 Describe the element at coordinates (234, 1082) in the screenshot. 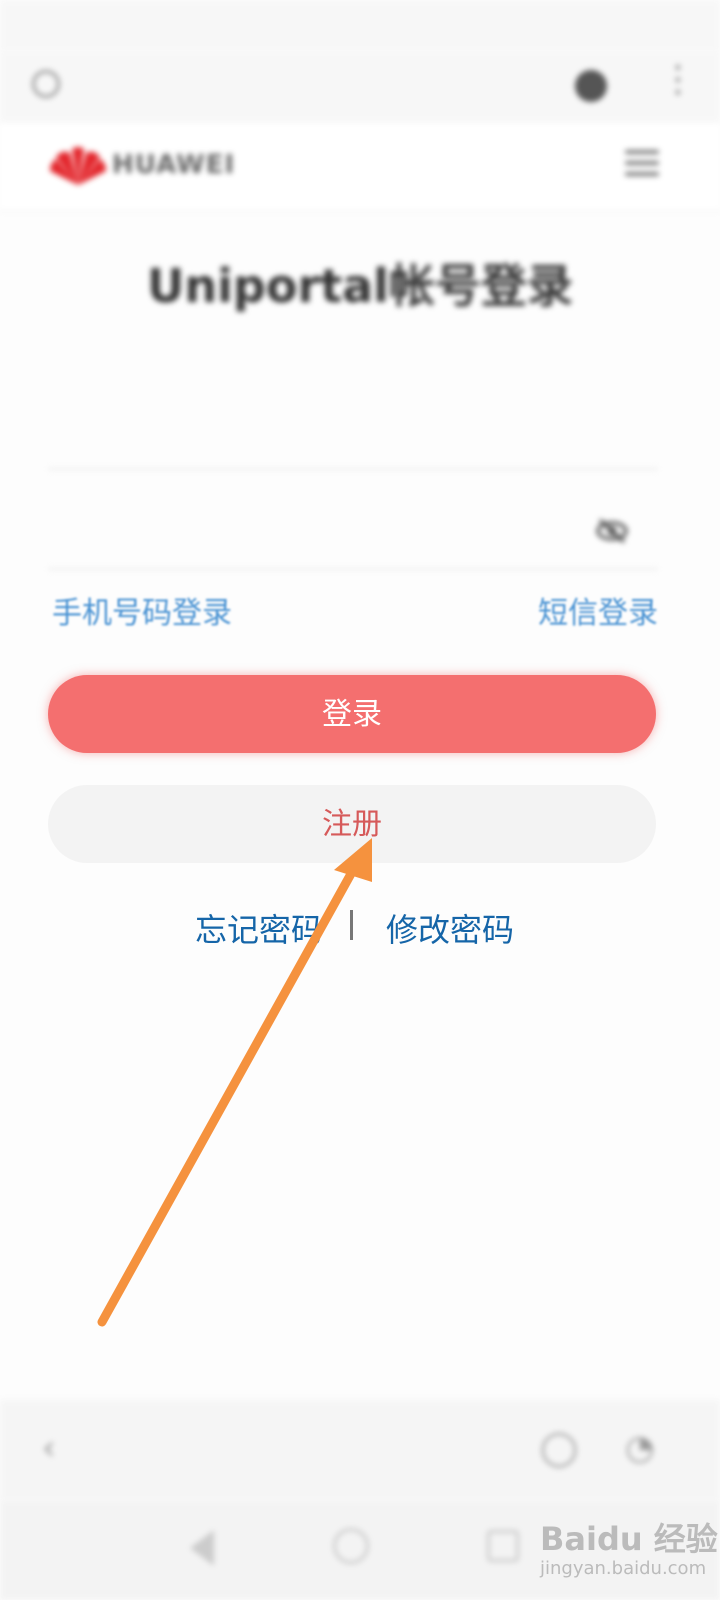

I see `annotation-arrow` at that location.